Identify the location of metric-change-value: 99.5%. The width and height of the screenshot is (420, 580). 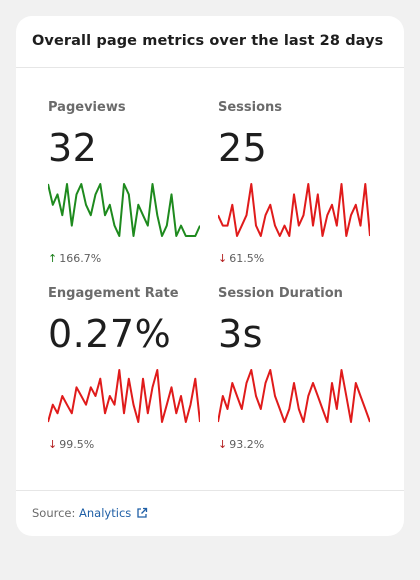
(77, 444).